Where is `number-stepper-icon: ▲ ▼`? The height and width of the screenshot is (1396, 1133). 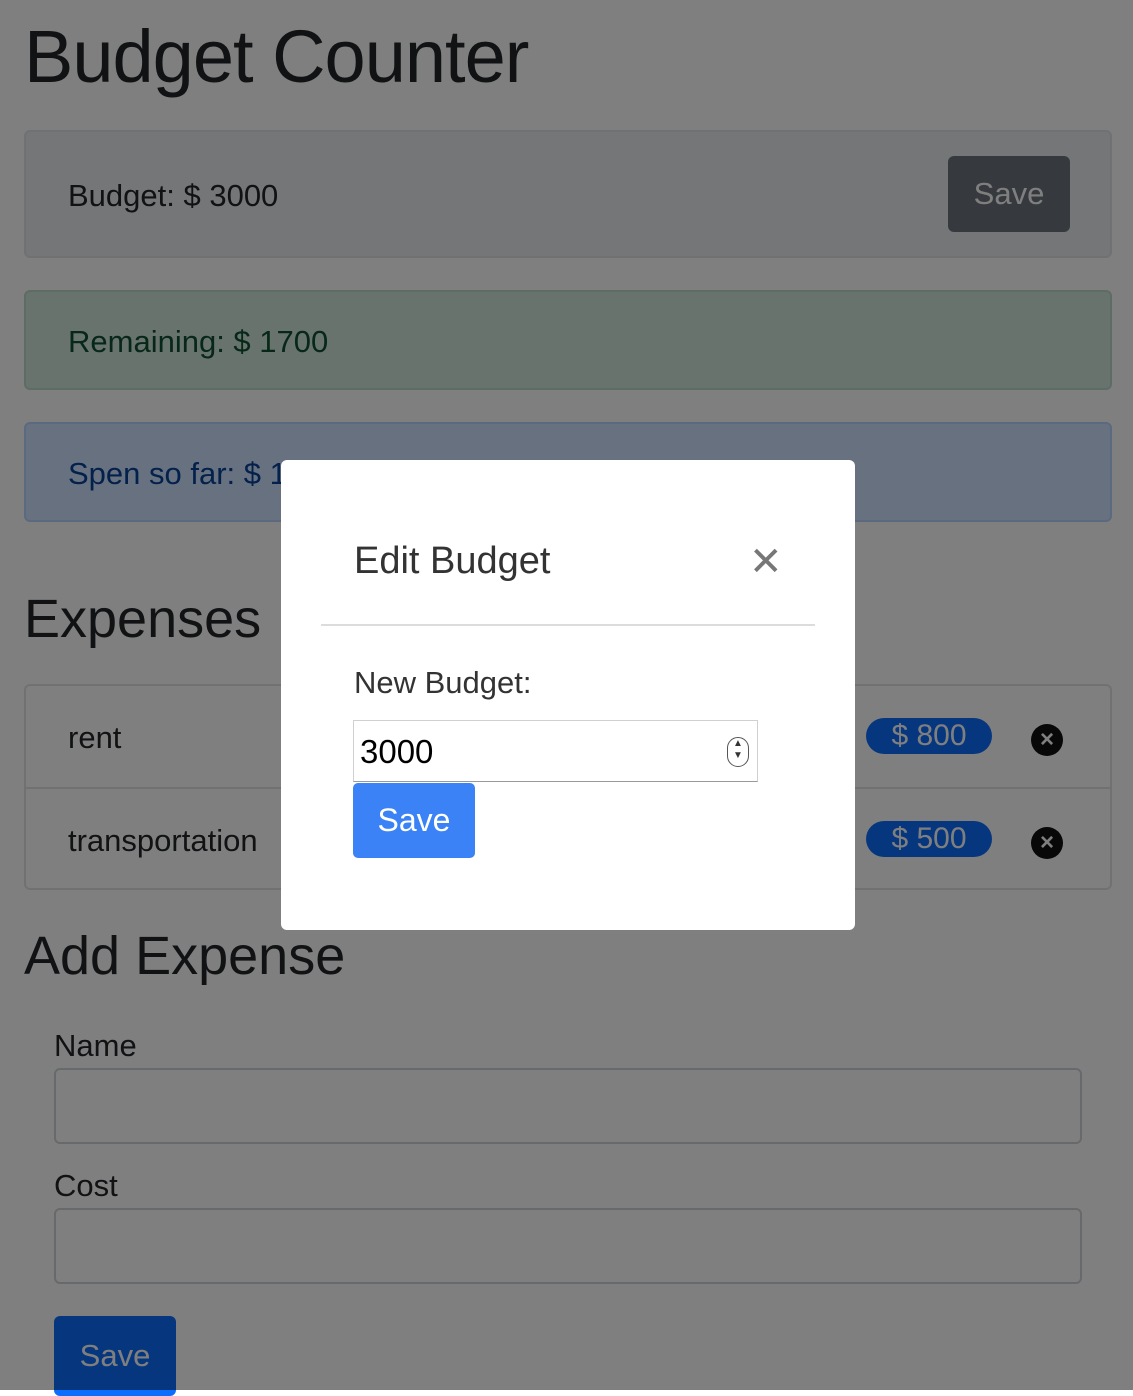 number-stepper-icon: ▲ ▼ is located at coordinates (738, 752).